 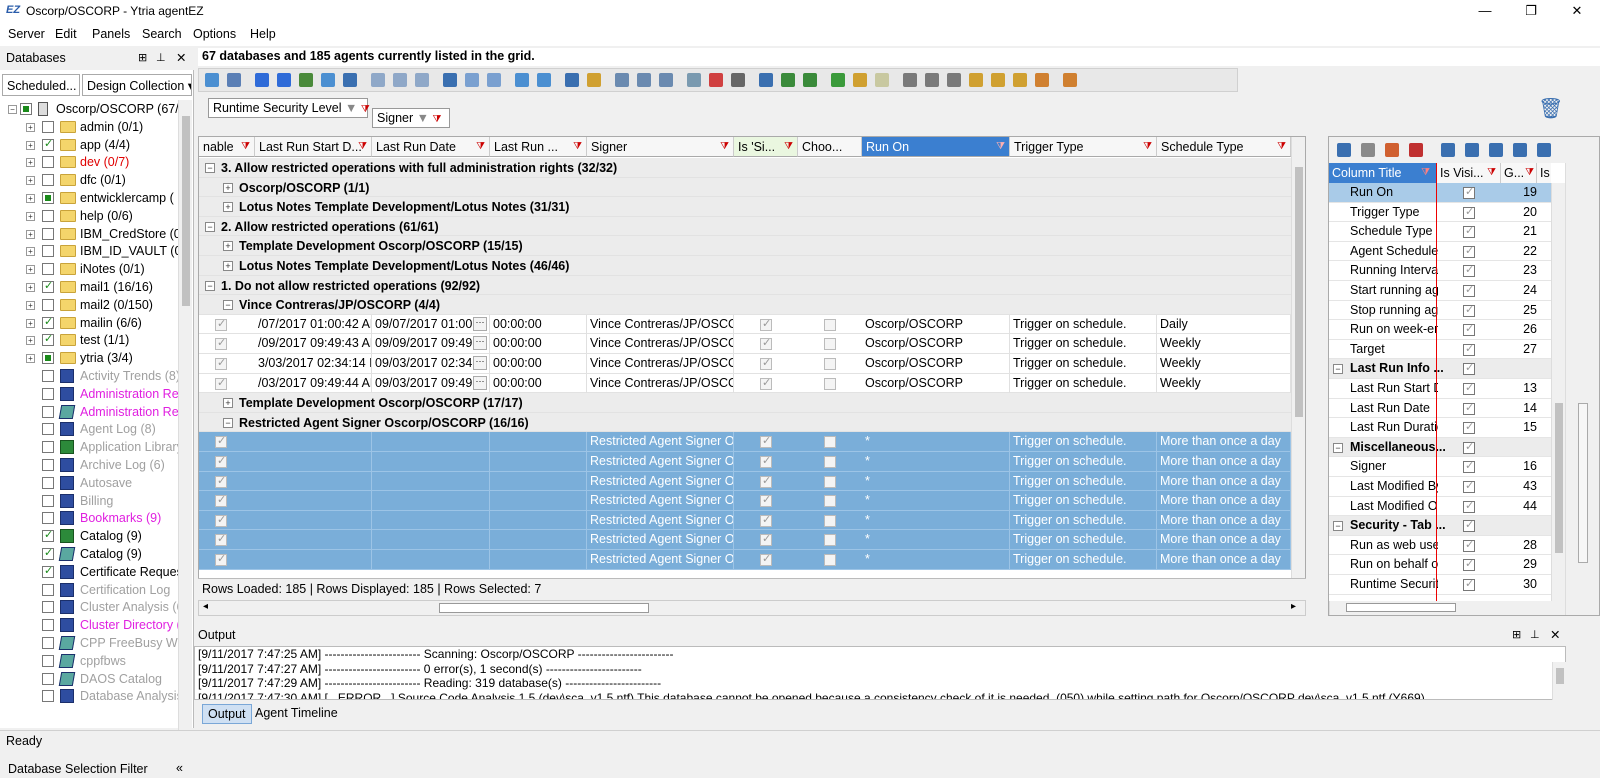 What do you see at coordinates (90, 269) in the screenshot?
I see `tree-item: + iNotes (0/1)` at bounding box center [90, 269].